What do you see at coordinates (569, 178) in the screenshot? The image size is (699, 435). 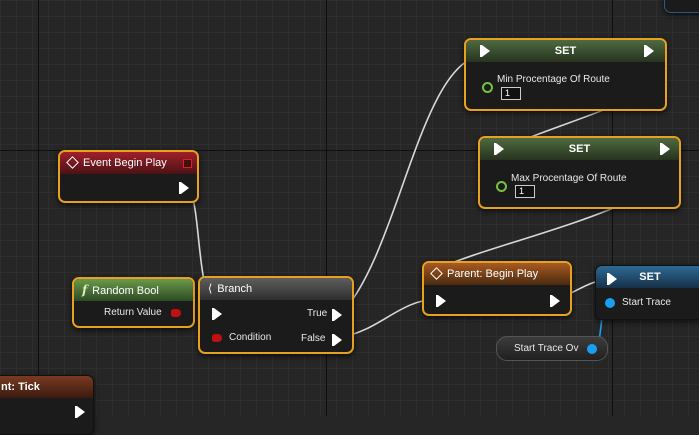 I see `variable-label: Max Procentage Of Route` at bounding box center [569, 178].